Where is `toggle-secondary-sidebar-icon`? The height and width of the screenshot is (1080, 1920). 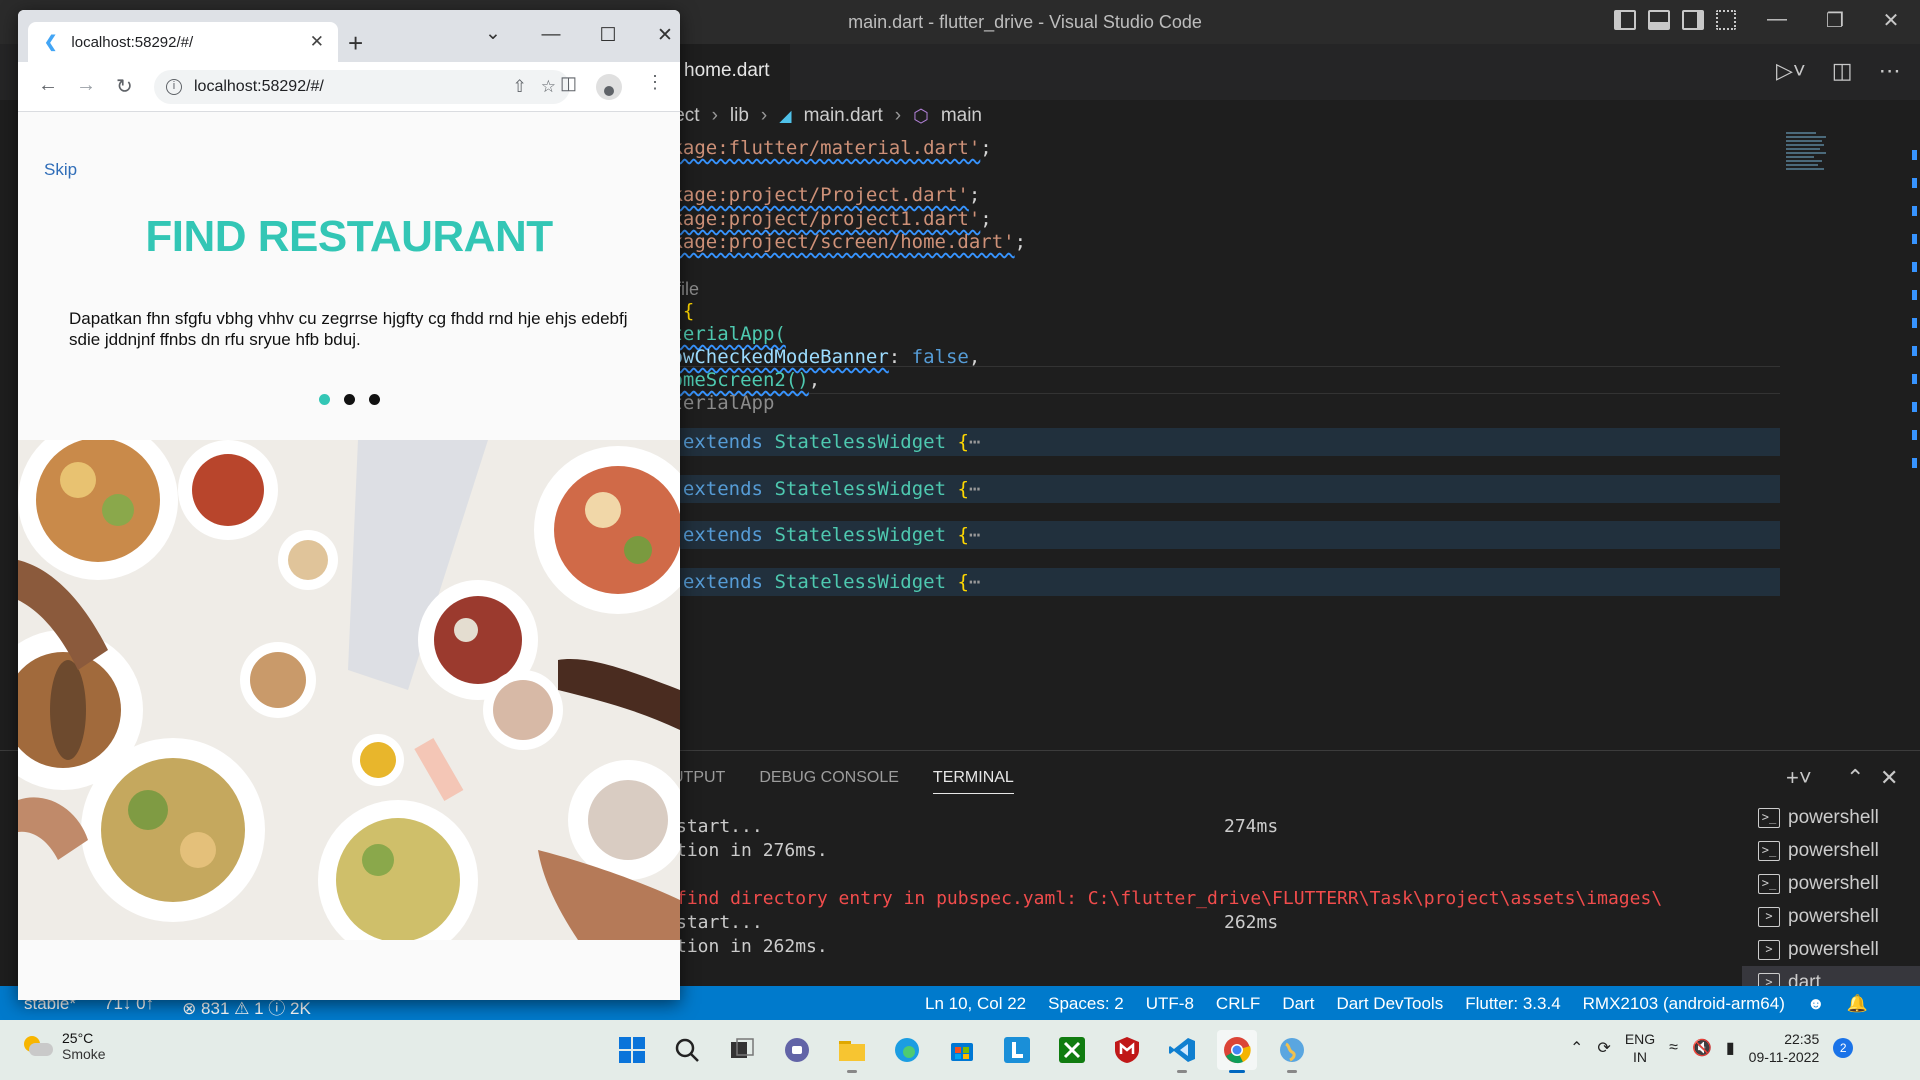 toggle-secondary-sidebar-icon is located at coordinates (1693, 20).